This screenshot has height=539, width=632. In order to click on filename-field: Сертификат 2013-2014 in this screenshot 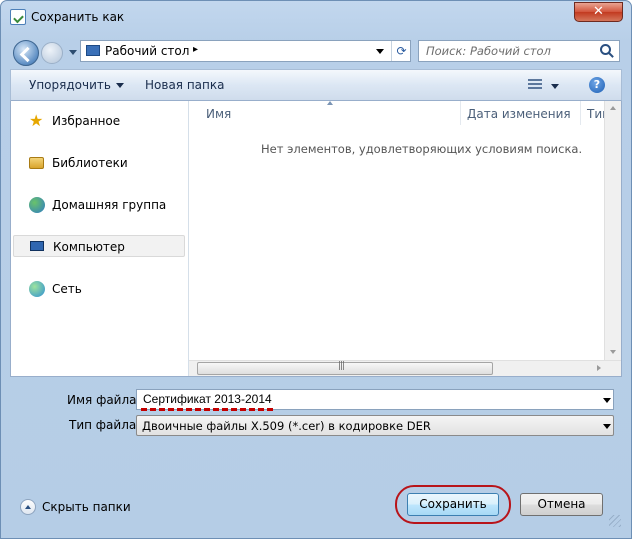, I will do `click(375, 400)`.